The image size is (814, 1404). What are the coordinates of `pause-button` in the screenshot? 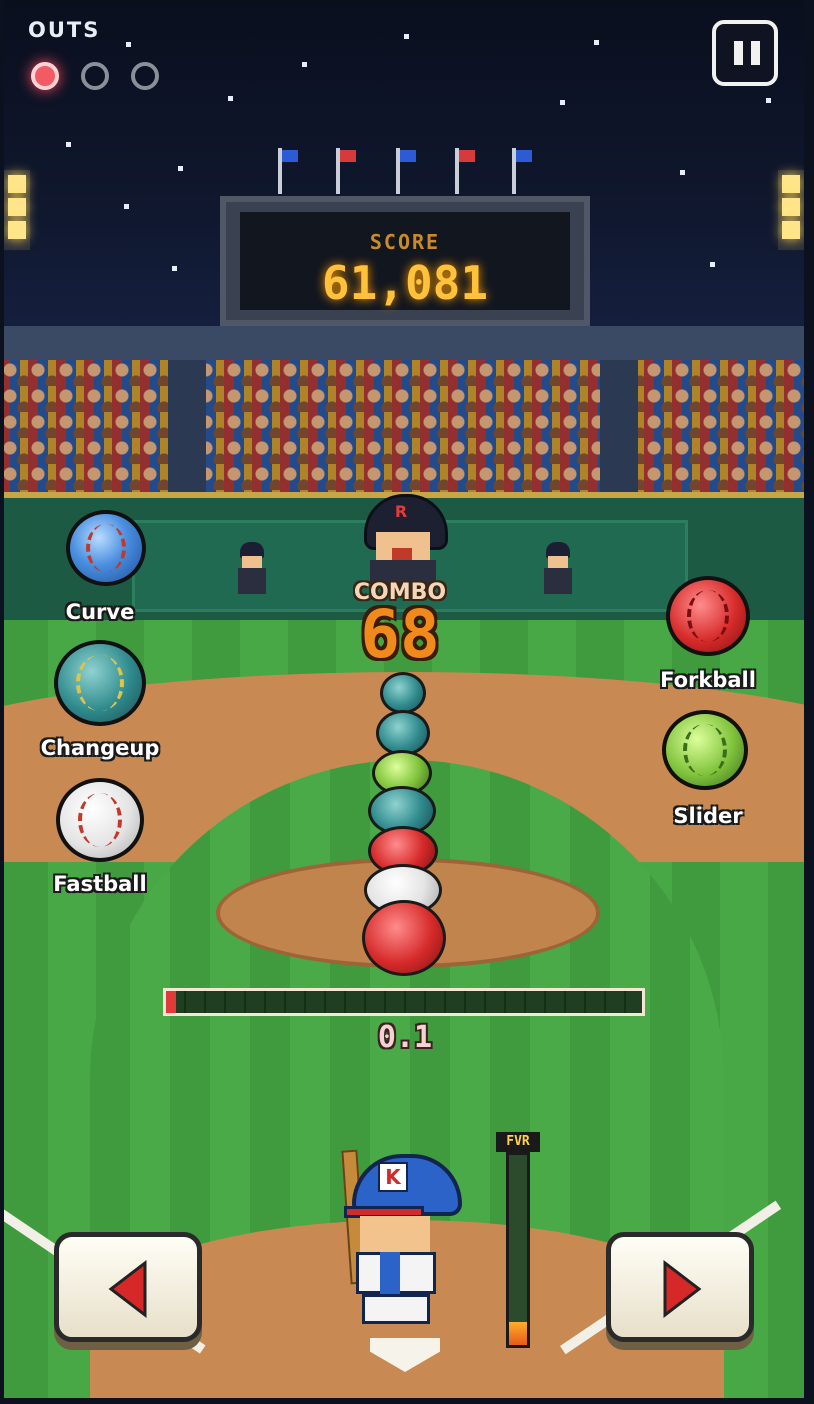 It's located at (745, 53).